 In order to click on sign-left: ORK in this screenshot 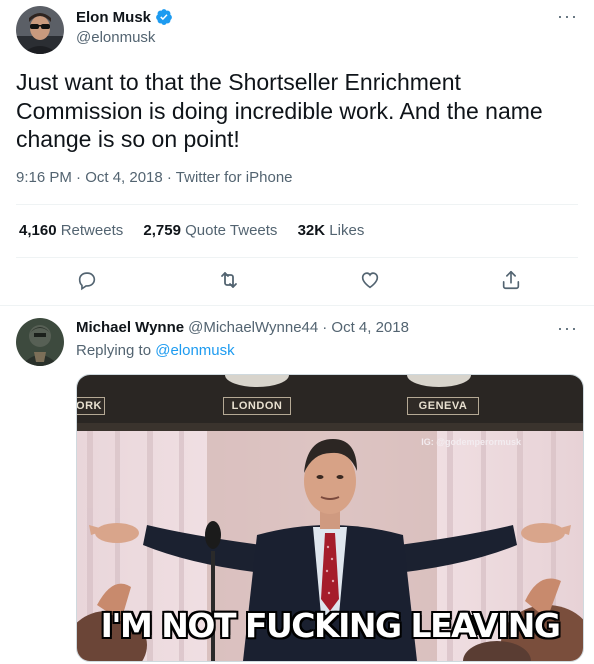, I will do `click(91, 406)`.